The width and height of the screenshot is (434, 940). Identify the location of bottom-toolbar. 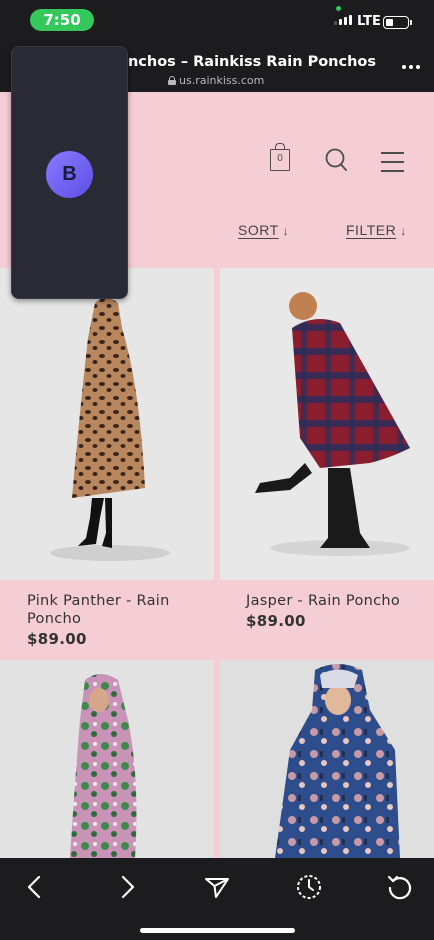
(217, 899).